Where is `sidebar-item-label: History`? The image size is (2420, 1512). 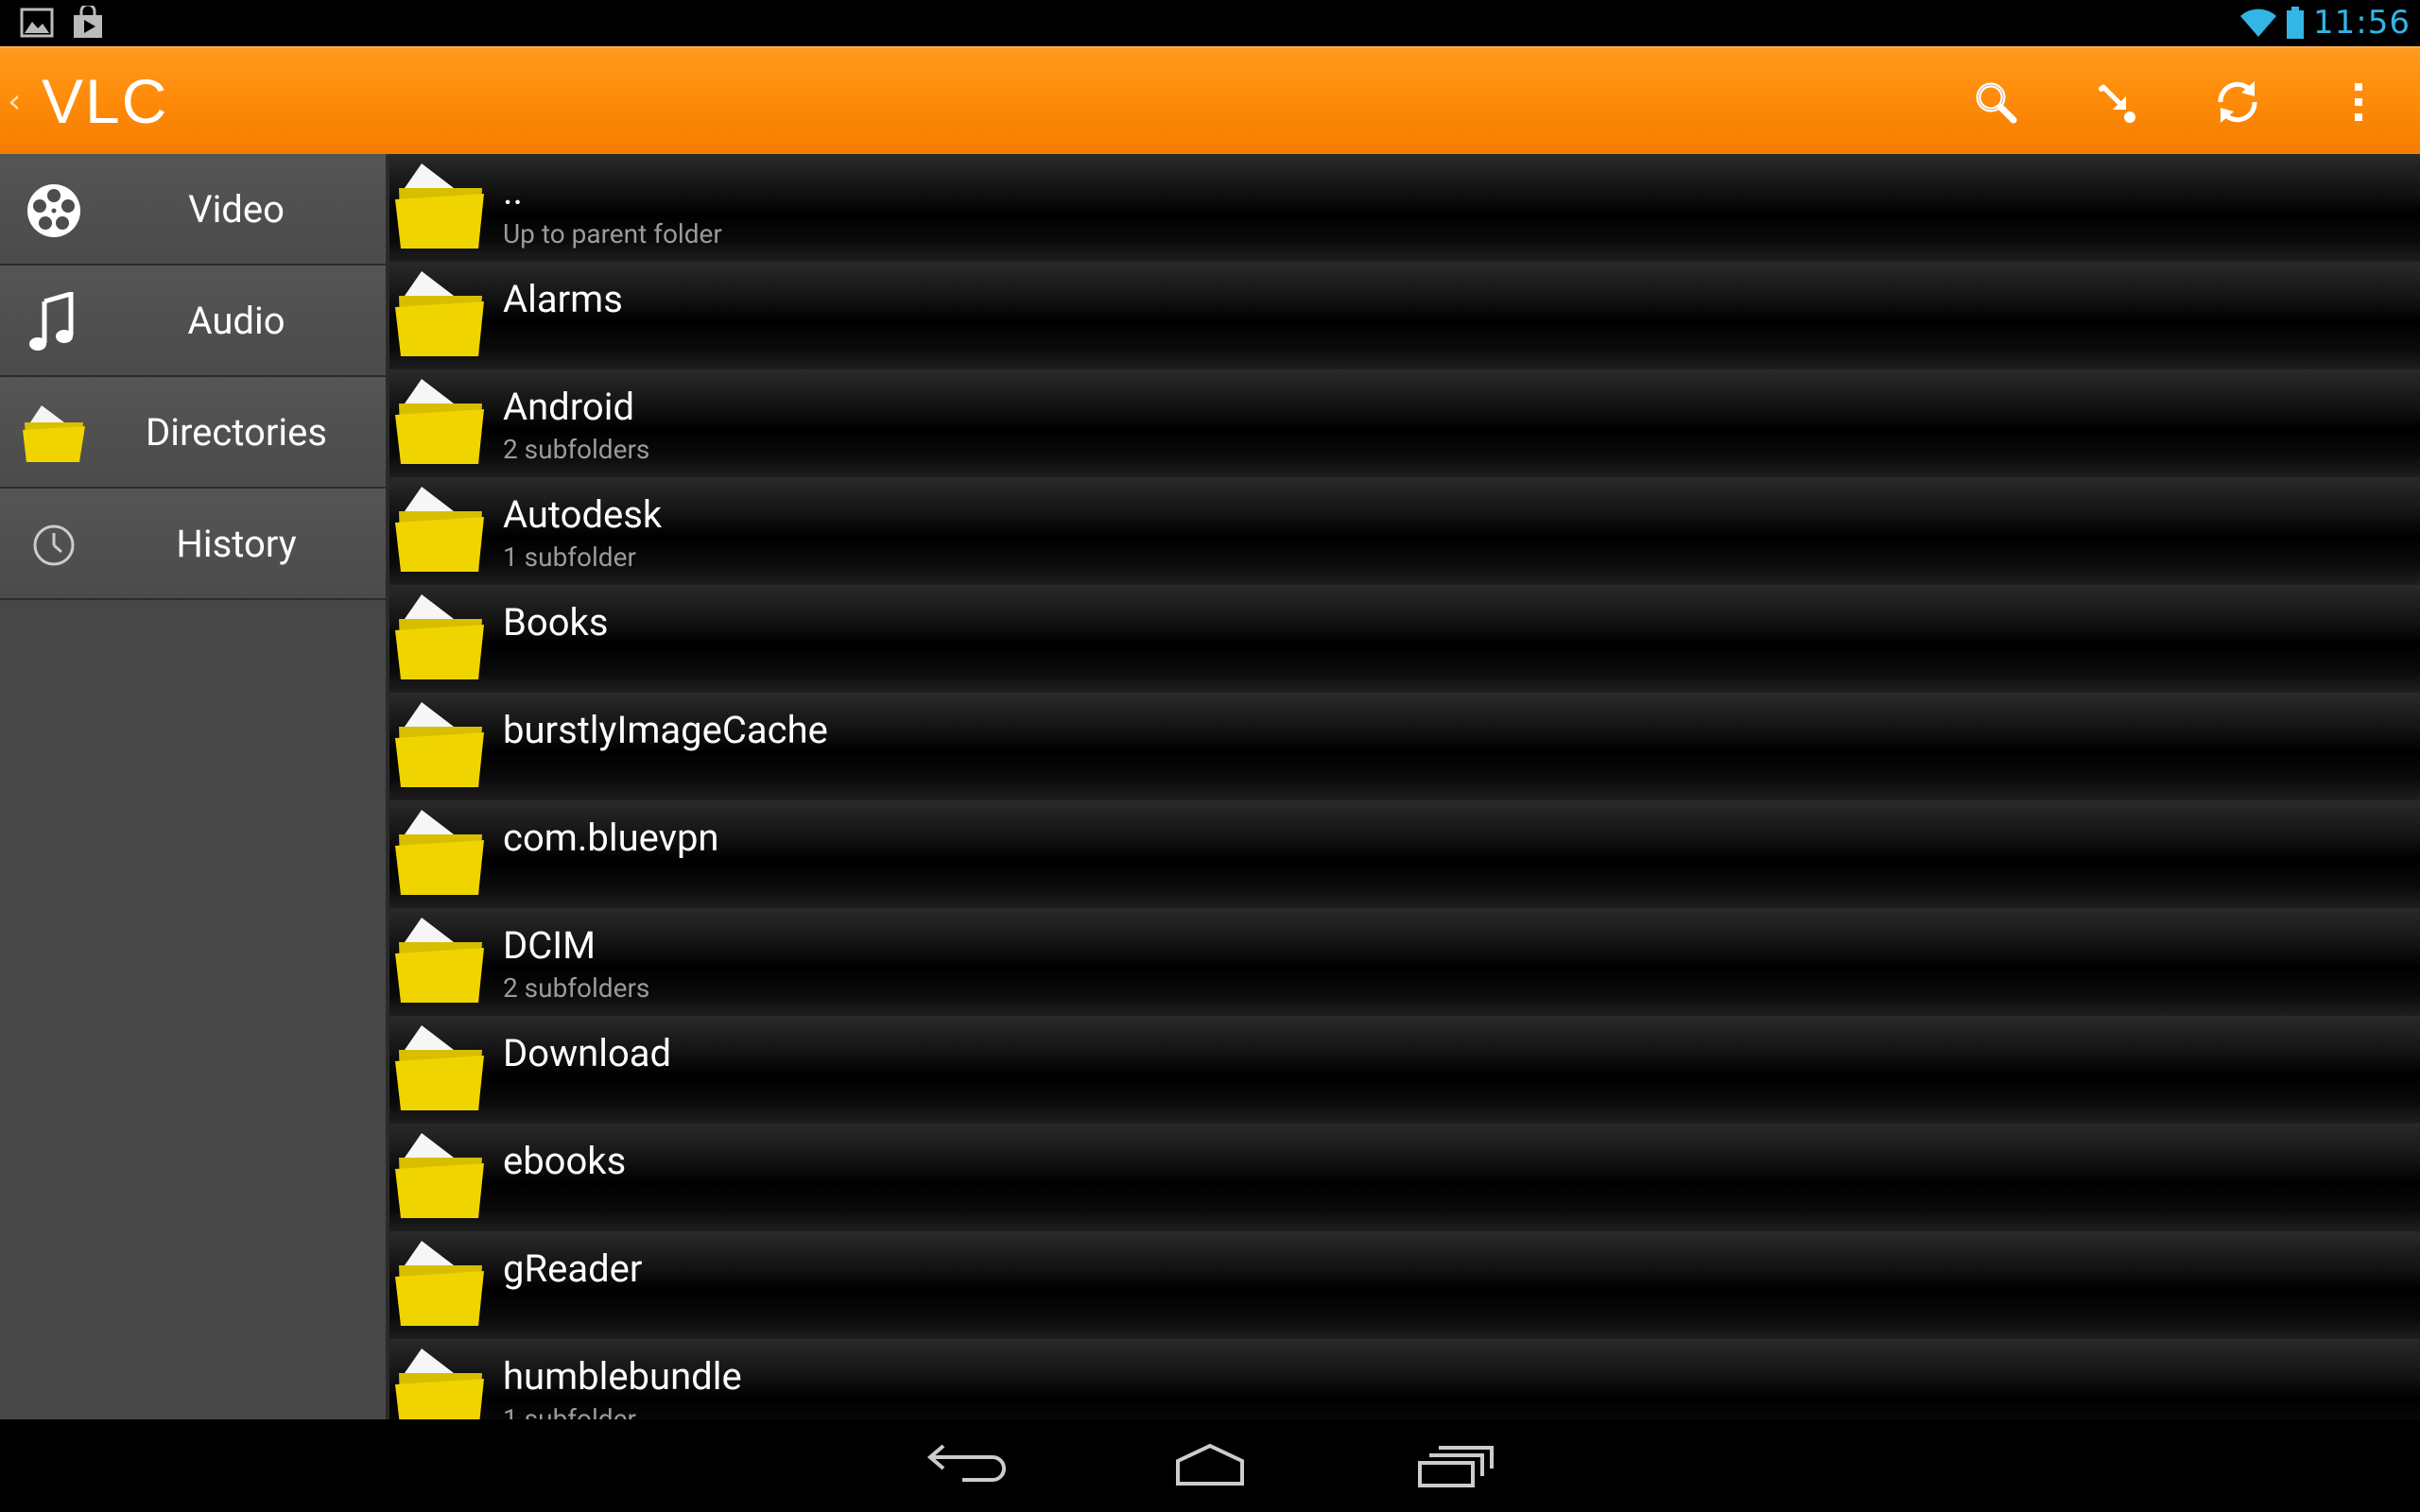 sidebar-item-label: History is located at coordinates (236, 543).